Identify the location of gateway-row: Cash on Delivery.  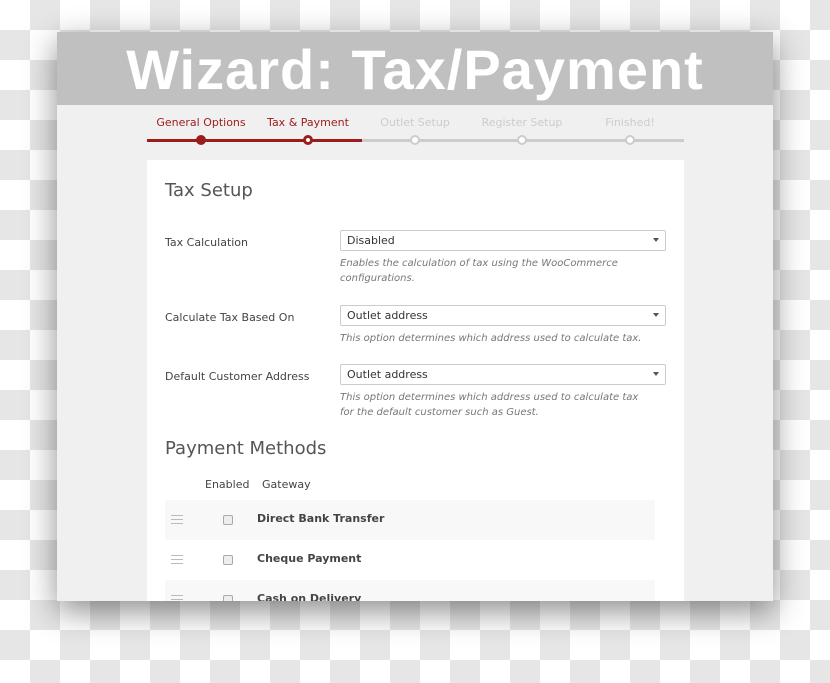
(410, 590).